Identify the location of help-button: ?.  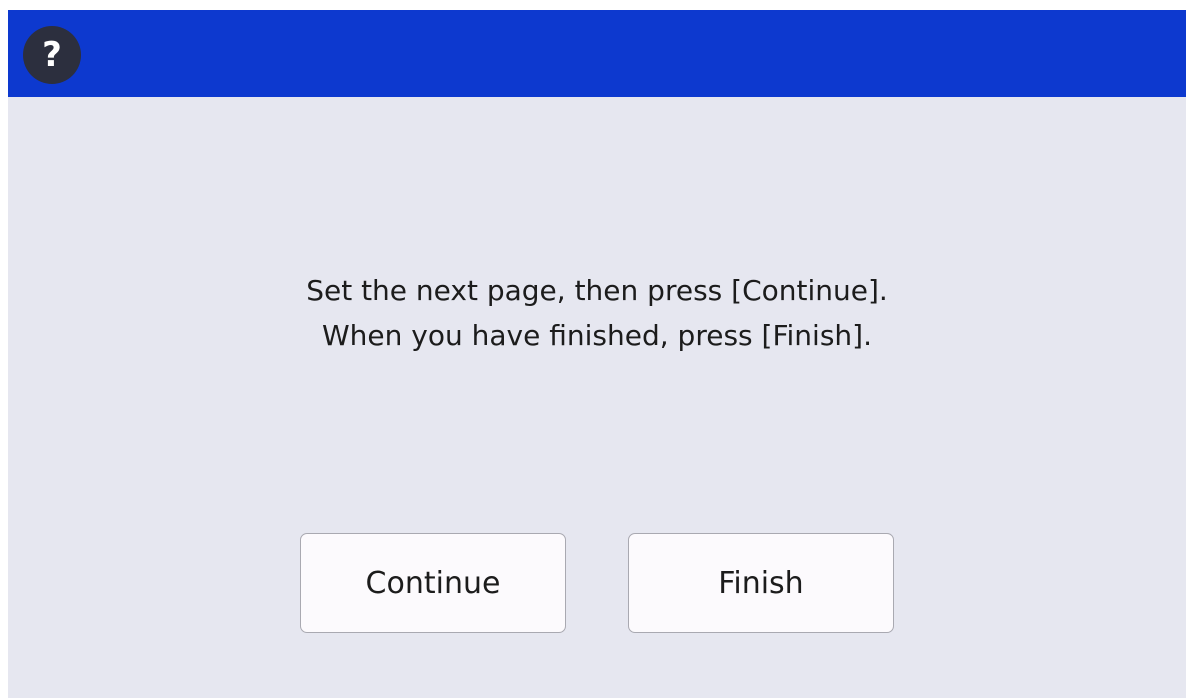
(52, 55).